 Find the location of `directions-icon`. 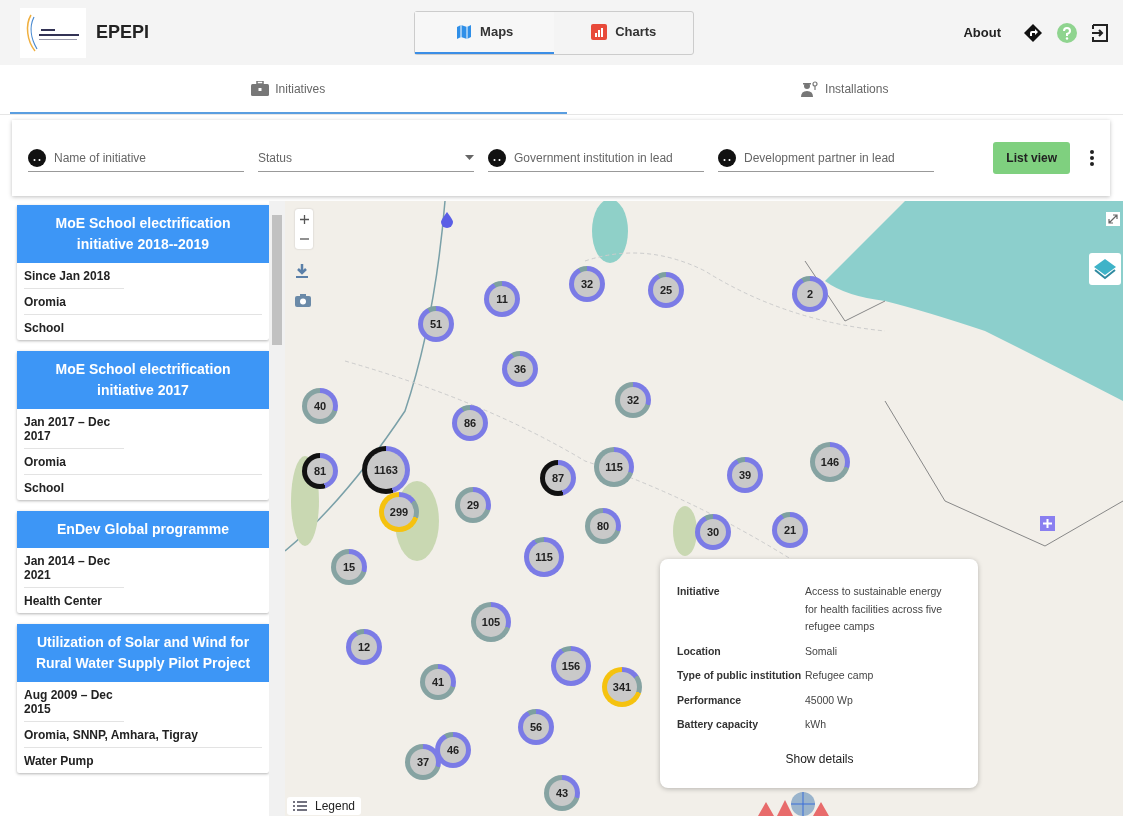

directions-icon is located at coordinates (1033, 32).